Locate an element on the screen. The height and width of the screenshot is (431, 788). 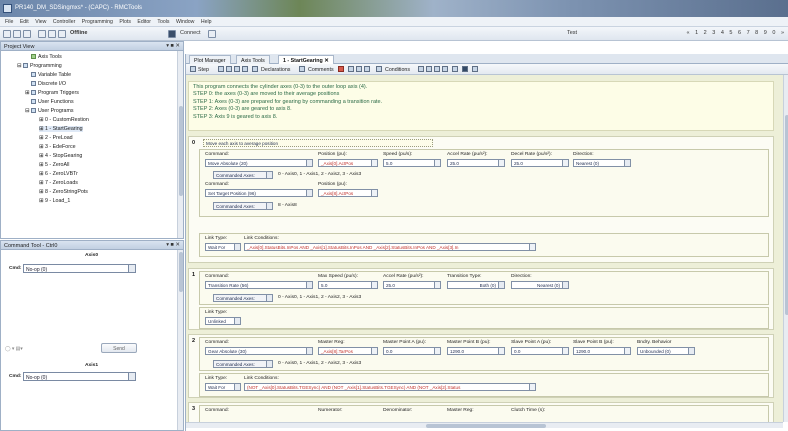
tree-item-user-functions: User Functions is located at coordinates (52, 102).